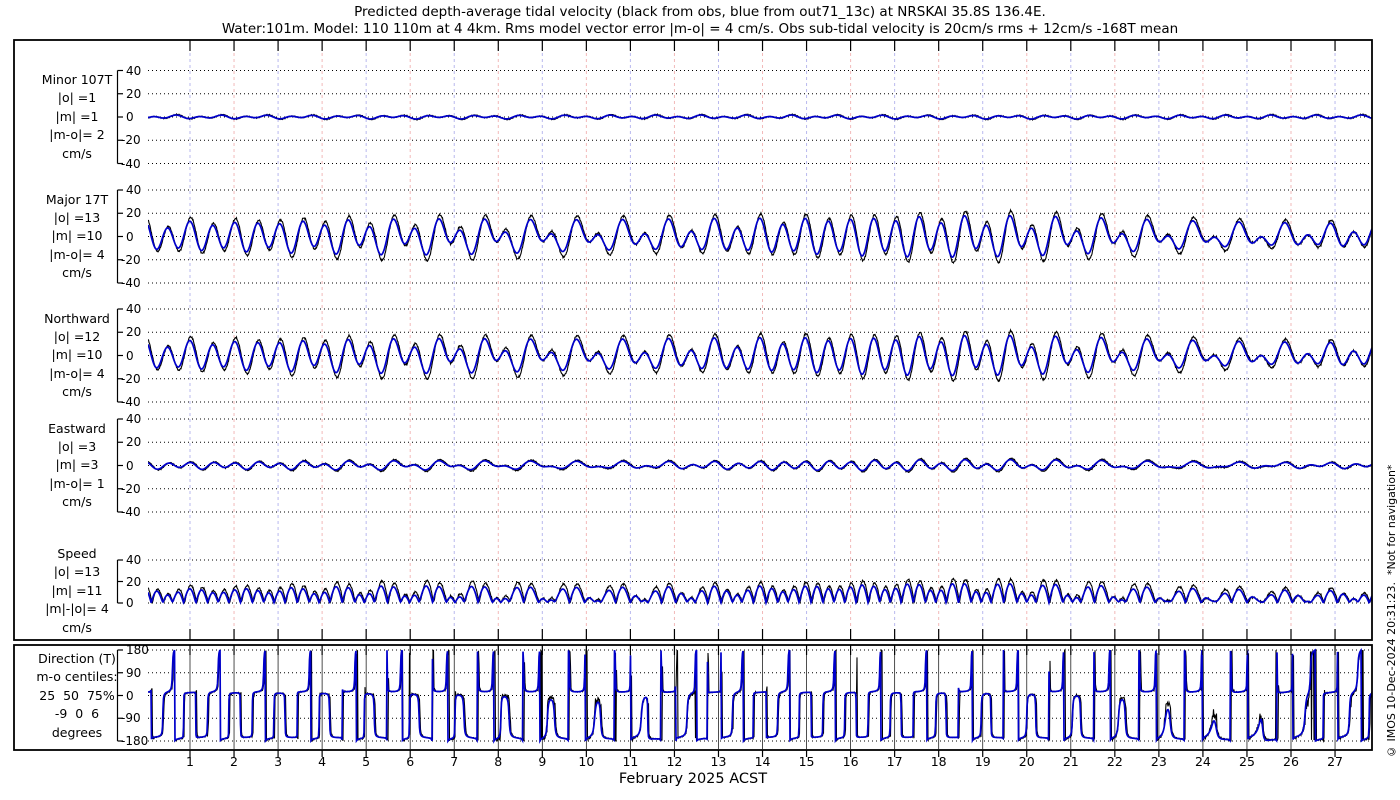 The width and height of the screenshot is (1400, 800). Describe the element at coordinates (410, 761) in the screenshot. I see `x-axis-day-label: 6` at that location.